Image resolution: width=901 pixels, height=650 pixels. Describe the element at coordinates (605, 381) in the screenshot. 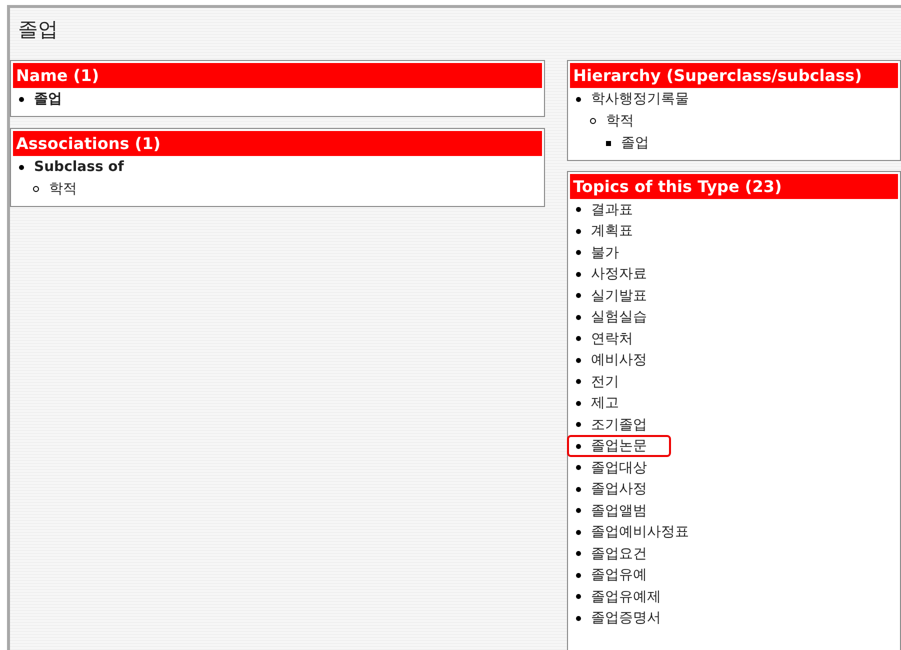

I see `topic-link: 전기` at that location.